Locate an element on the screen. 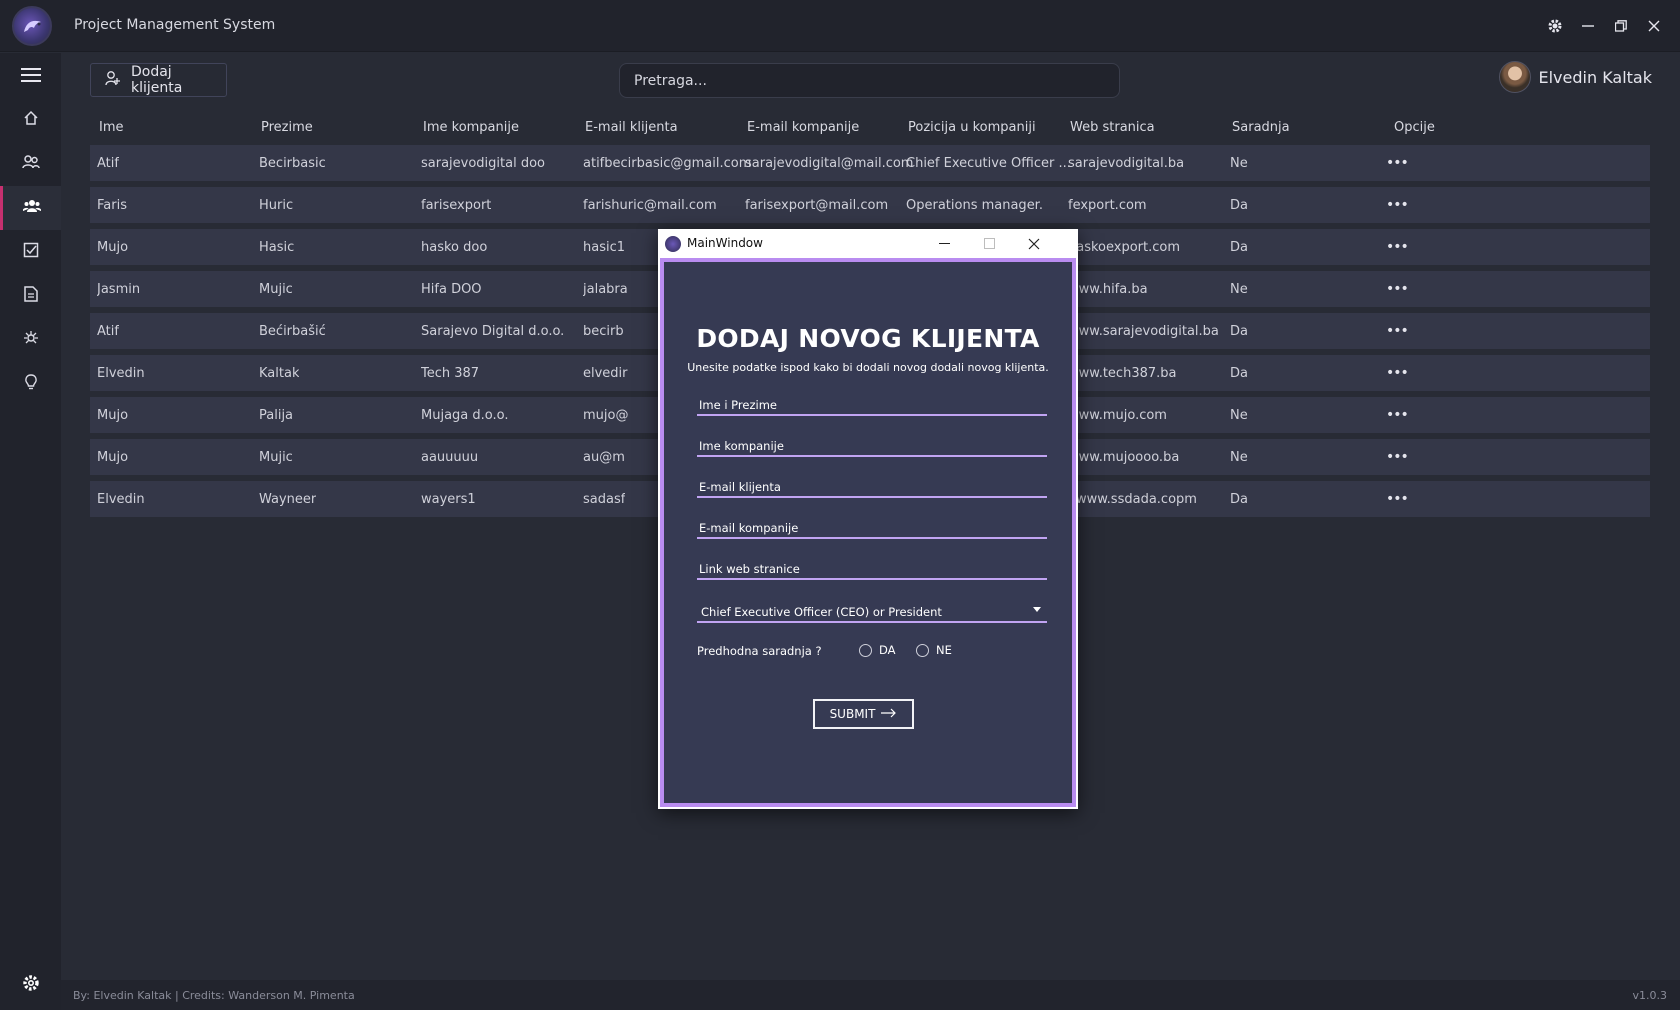 The width and height of the screenshot is (1680, 1010). dialog-window-title: MainWindow is located at coordinates (725, 243).